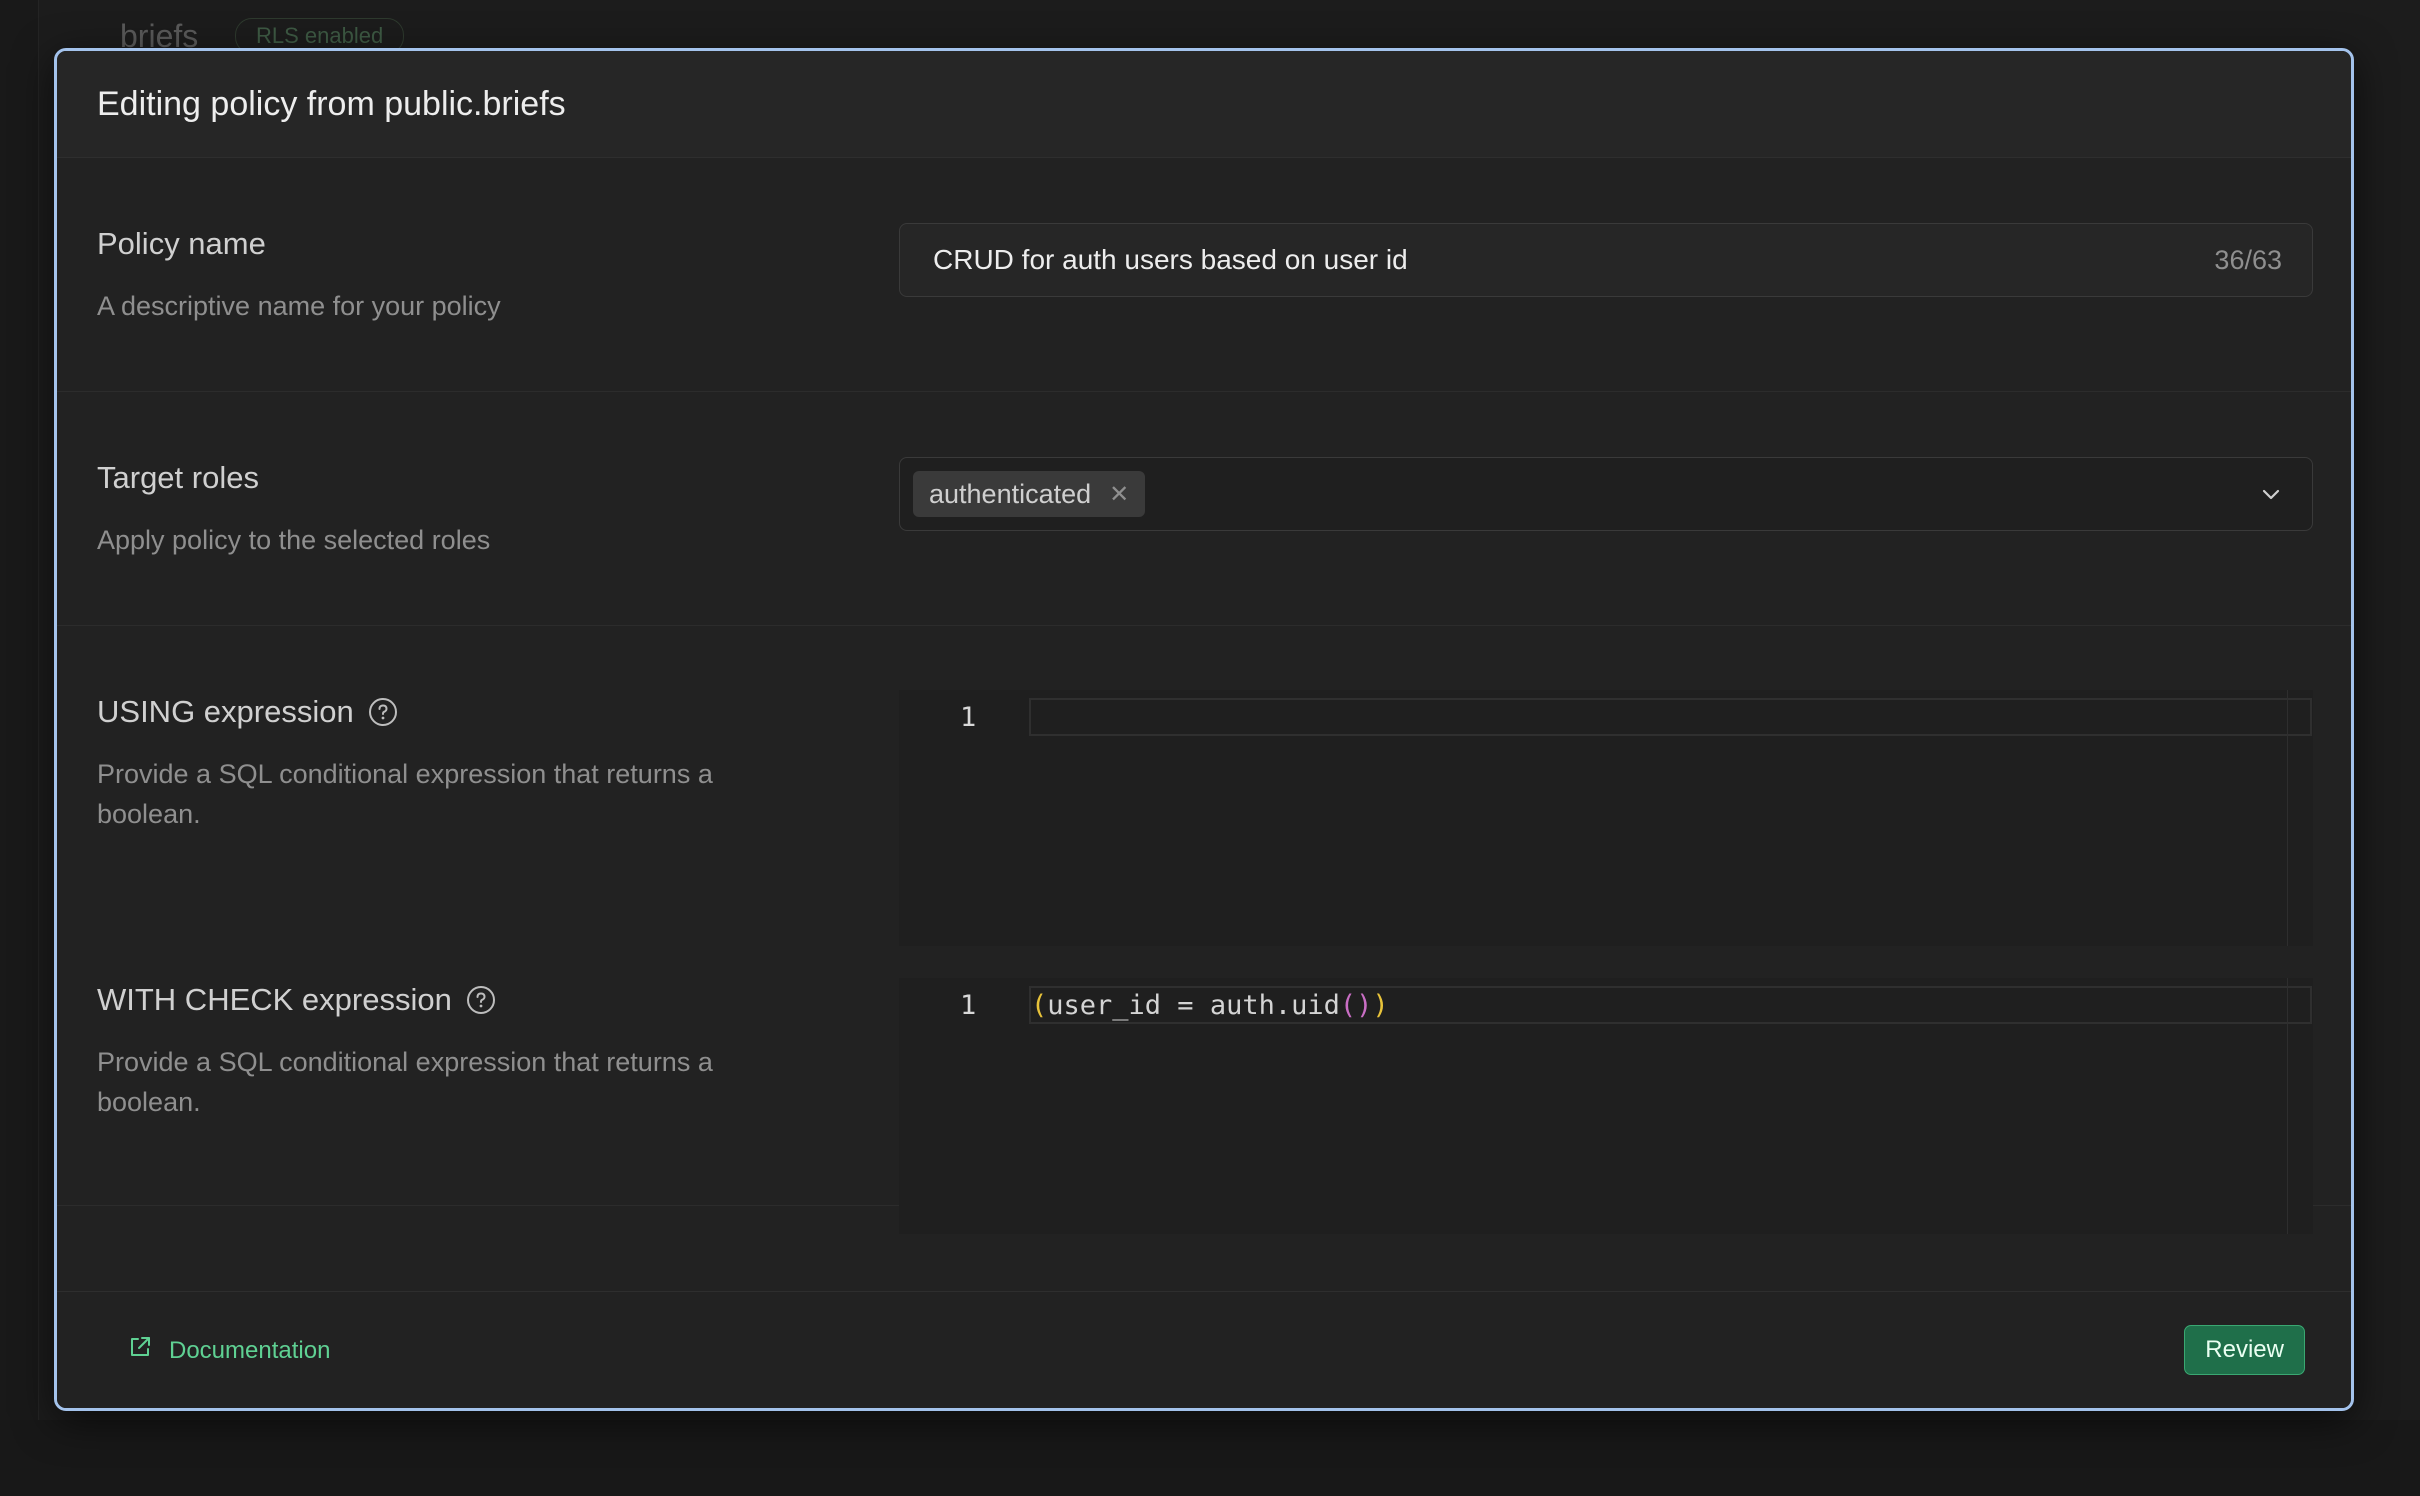  I want to click on policy-name-label: Policy name, so click(181, 244).